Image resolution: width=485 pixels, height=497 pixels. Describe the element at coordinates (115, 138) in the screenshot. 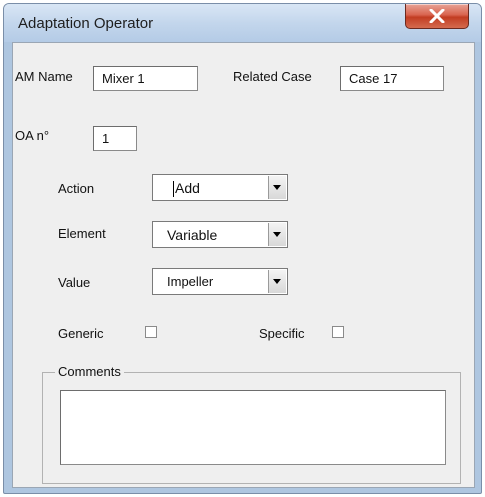

I see `oa-number-field: 1` at that location.